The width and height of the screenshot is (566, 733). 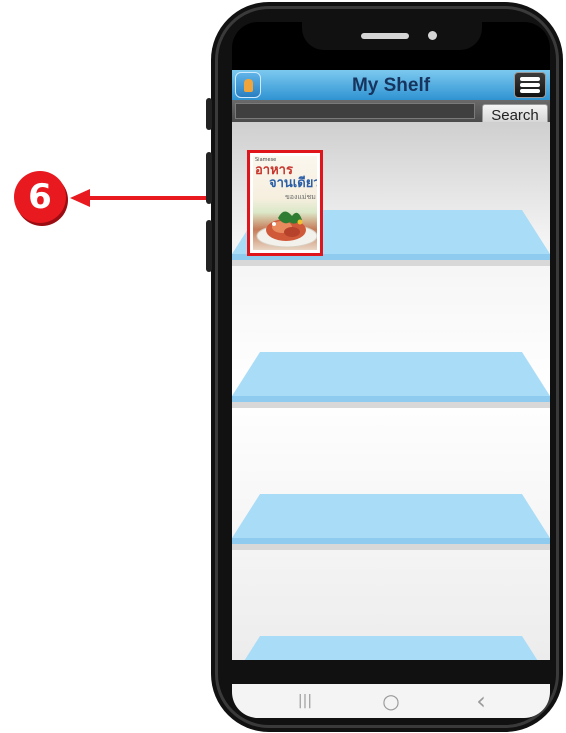 I want to click on search-input, so click(x=355, y=111).